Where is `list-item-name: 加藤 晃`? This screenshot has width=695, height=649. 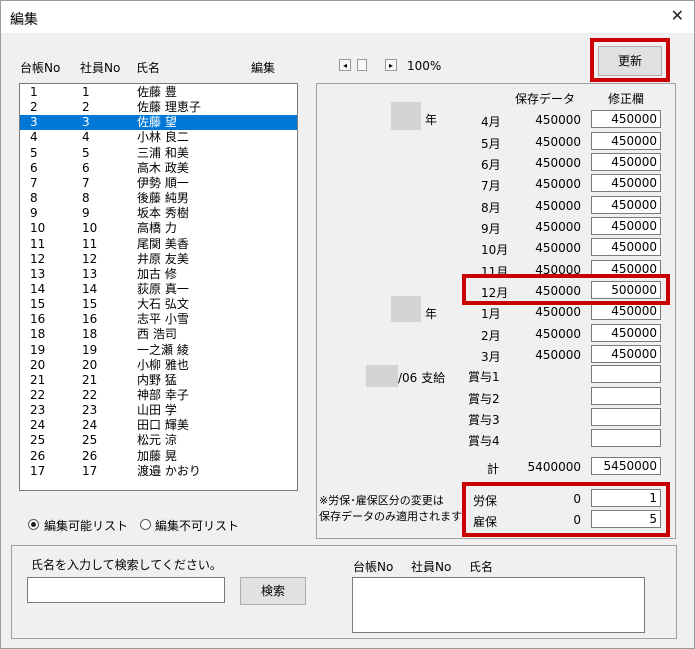
list-item-name: 加藤 晃 is located at coordinates (157, 455).